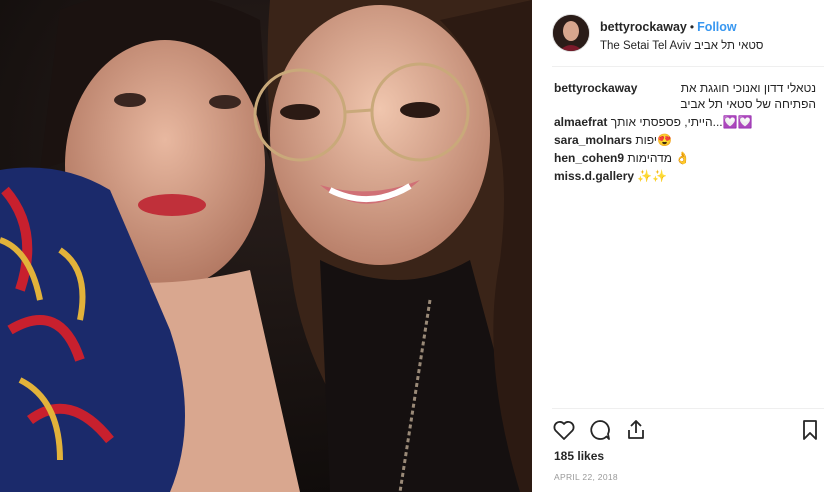 This screenshot has height=492, width=824. Describe the element at coordinates (653, 140) in the screenshot. I see `comment-text: יפות😍` at that location.